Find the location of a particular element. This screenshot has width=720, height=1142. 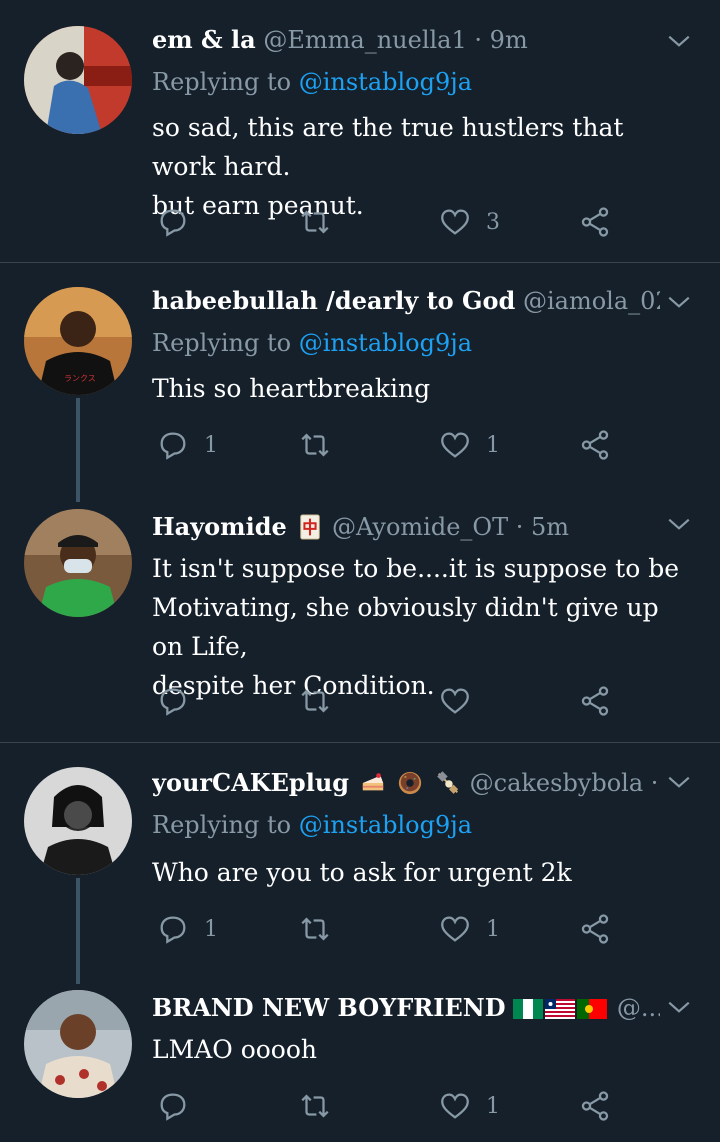

author-name: em & la is located at coordinates (204, 39).